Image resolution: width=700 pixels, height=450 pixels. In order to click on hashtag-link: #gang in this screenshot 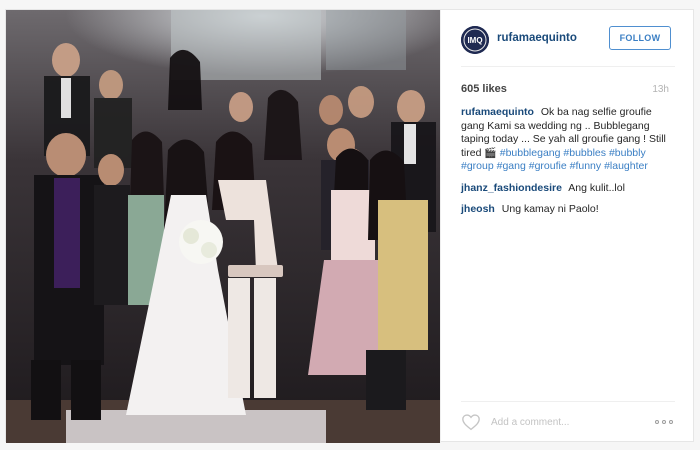, I will do `click(511, 166)`.